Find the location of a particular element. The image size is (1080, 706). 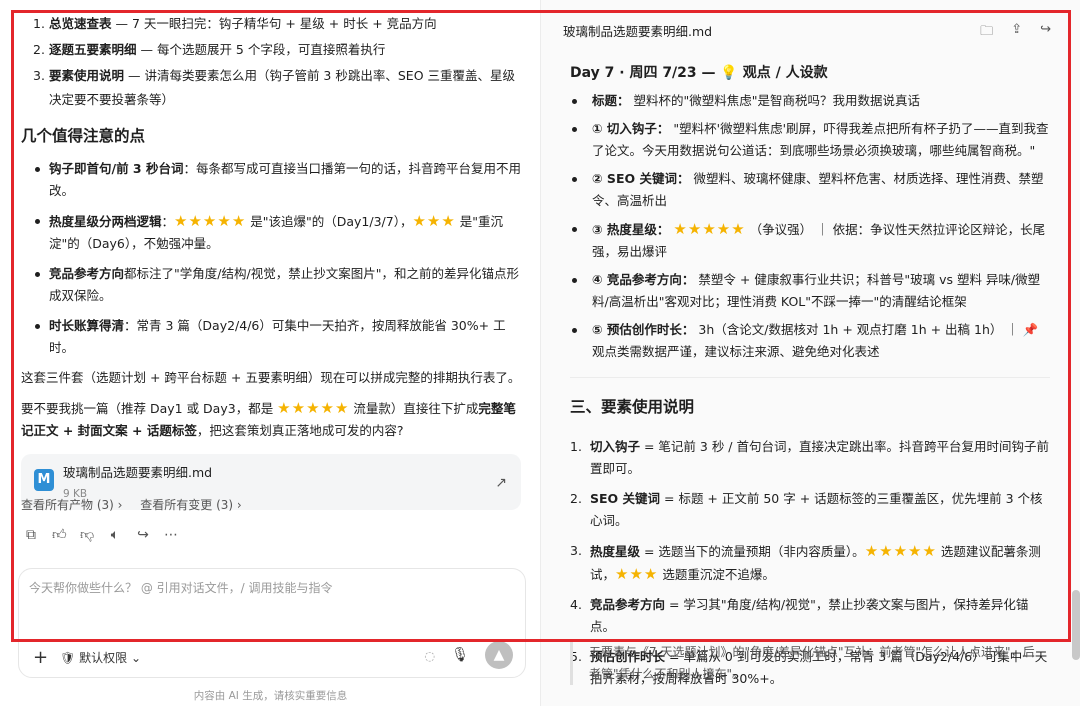

markdown-file-icon: M is located at coordinates (44, 480).